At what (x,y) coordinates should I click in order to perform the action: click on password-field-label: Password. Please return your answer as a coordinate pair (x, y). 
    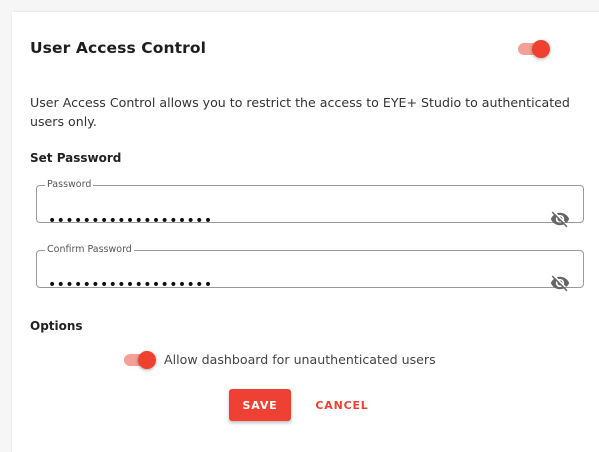
    Looking at the image, I should click on (69, 184).